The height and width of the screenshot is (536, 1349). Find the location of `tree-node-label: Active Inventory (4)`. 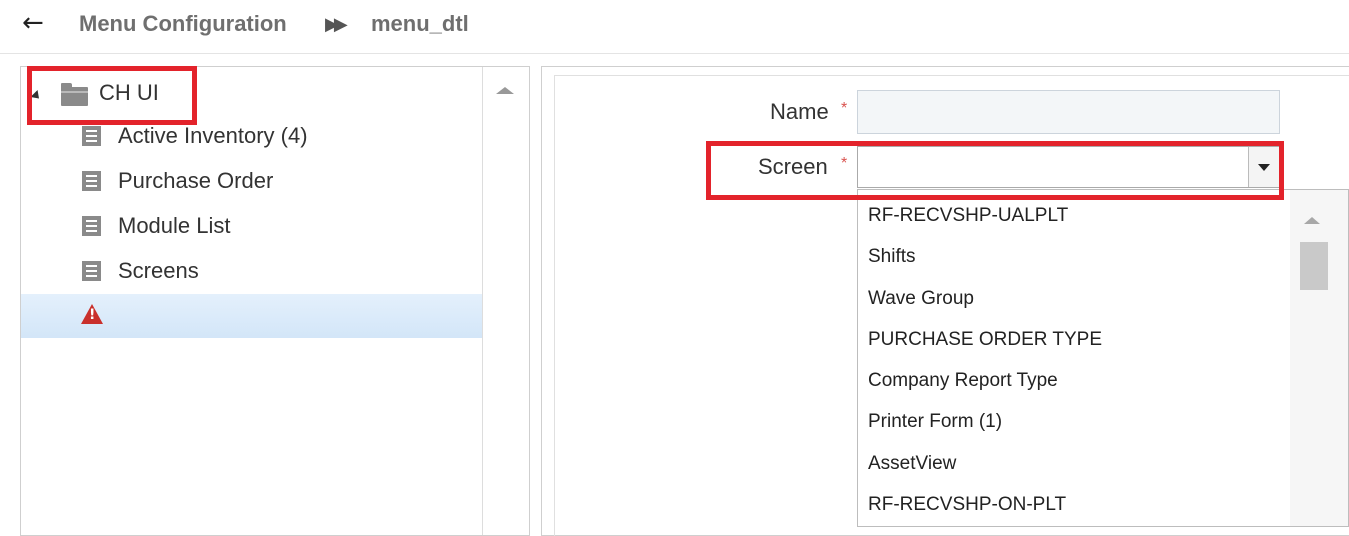

tree-node-label: Active Inventory (4) is located at coordinates (213, 135).